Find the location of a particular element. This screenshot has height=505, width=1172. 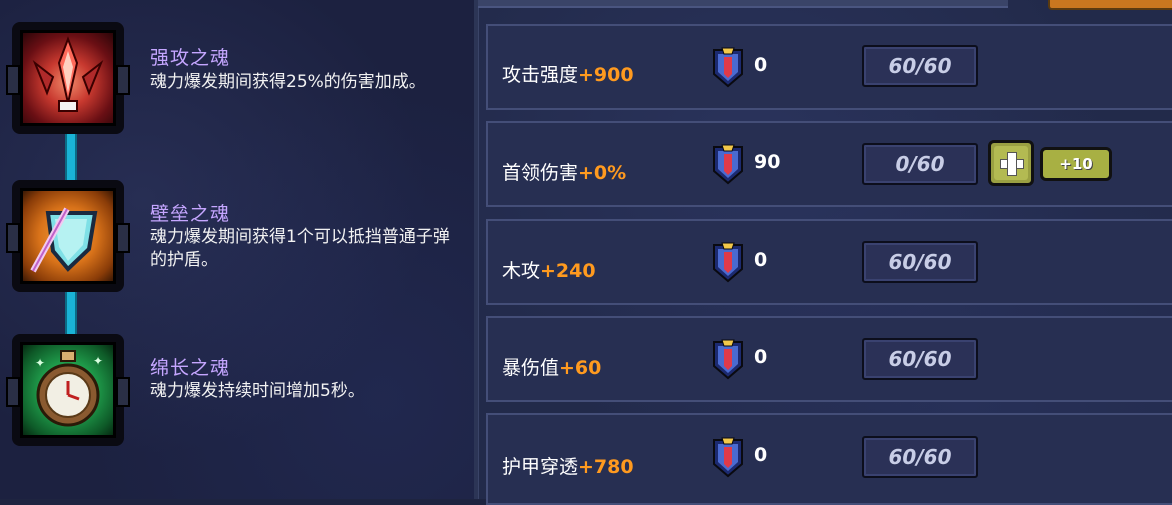

stat-label: 护甲穿透+780 is located at coordinates (568, 465).